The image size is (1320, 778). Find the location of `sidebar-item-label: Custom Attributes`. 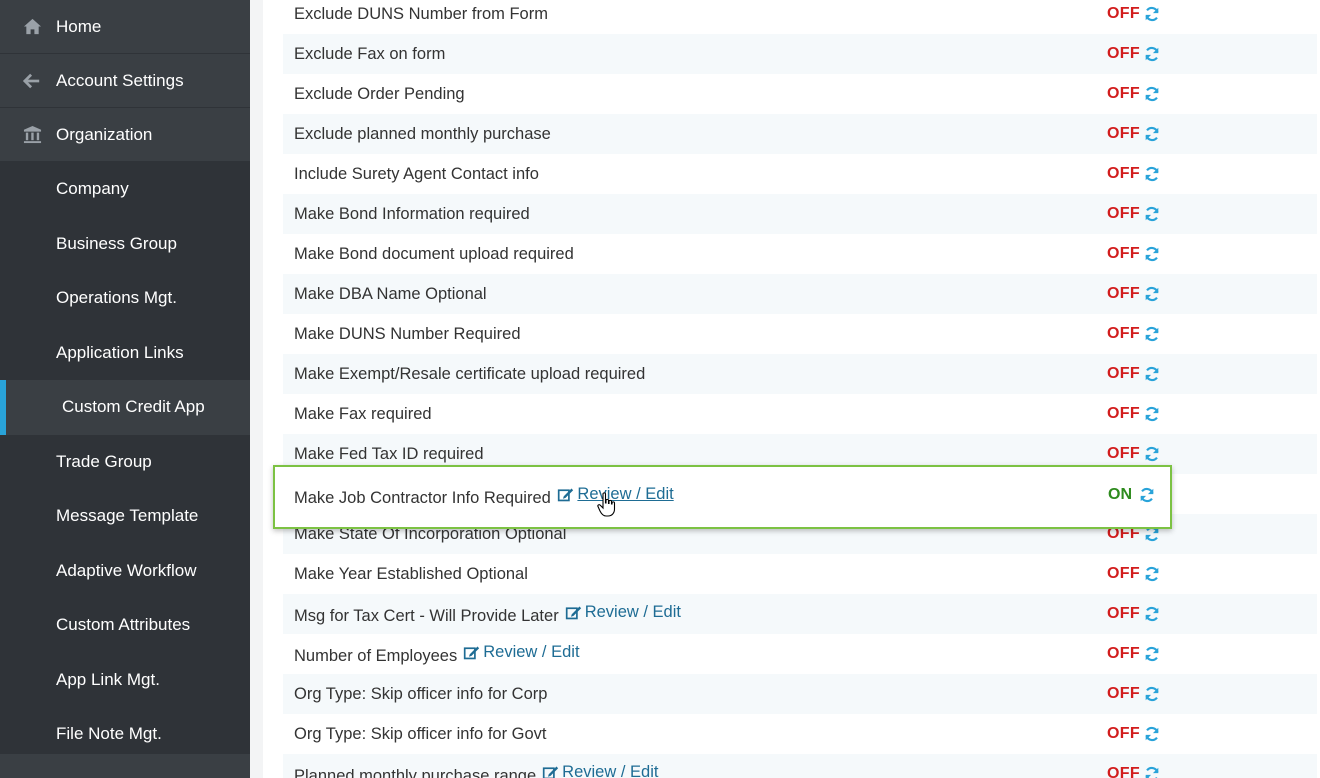

sidebar-item-label: Custom Attributes is located at coordinates (123, 625).